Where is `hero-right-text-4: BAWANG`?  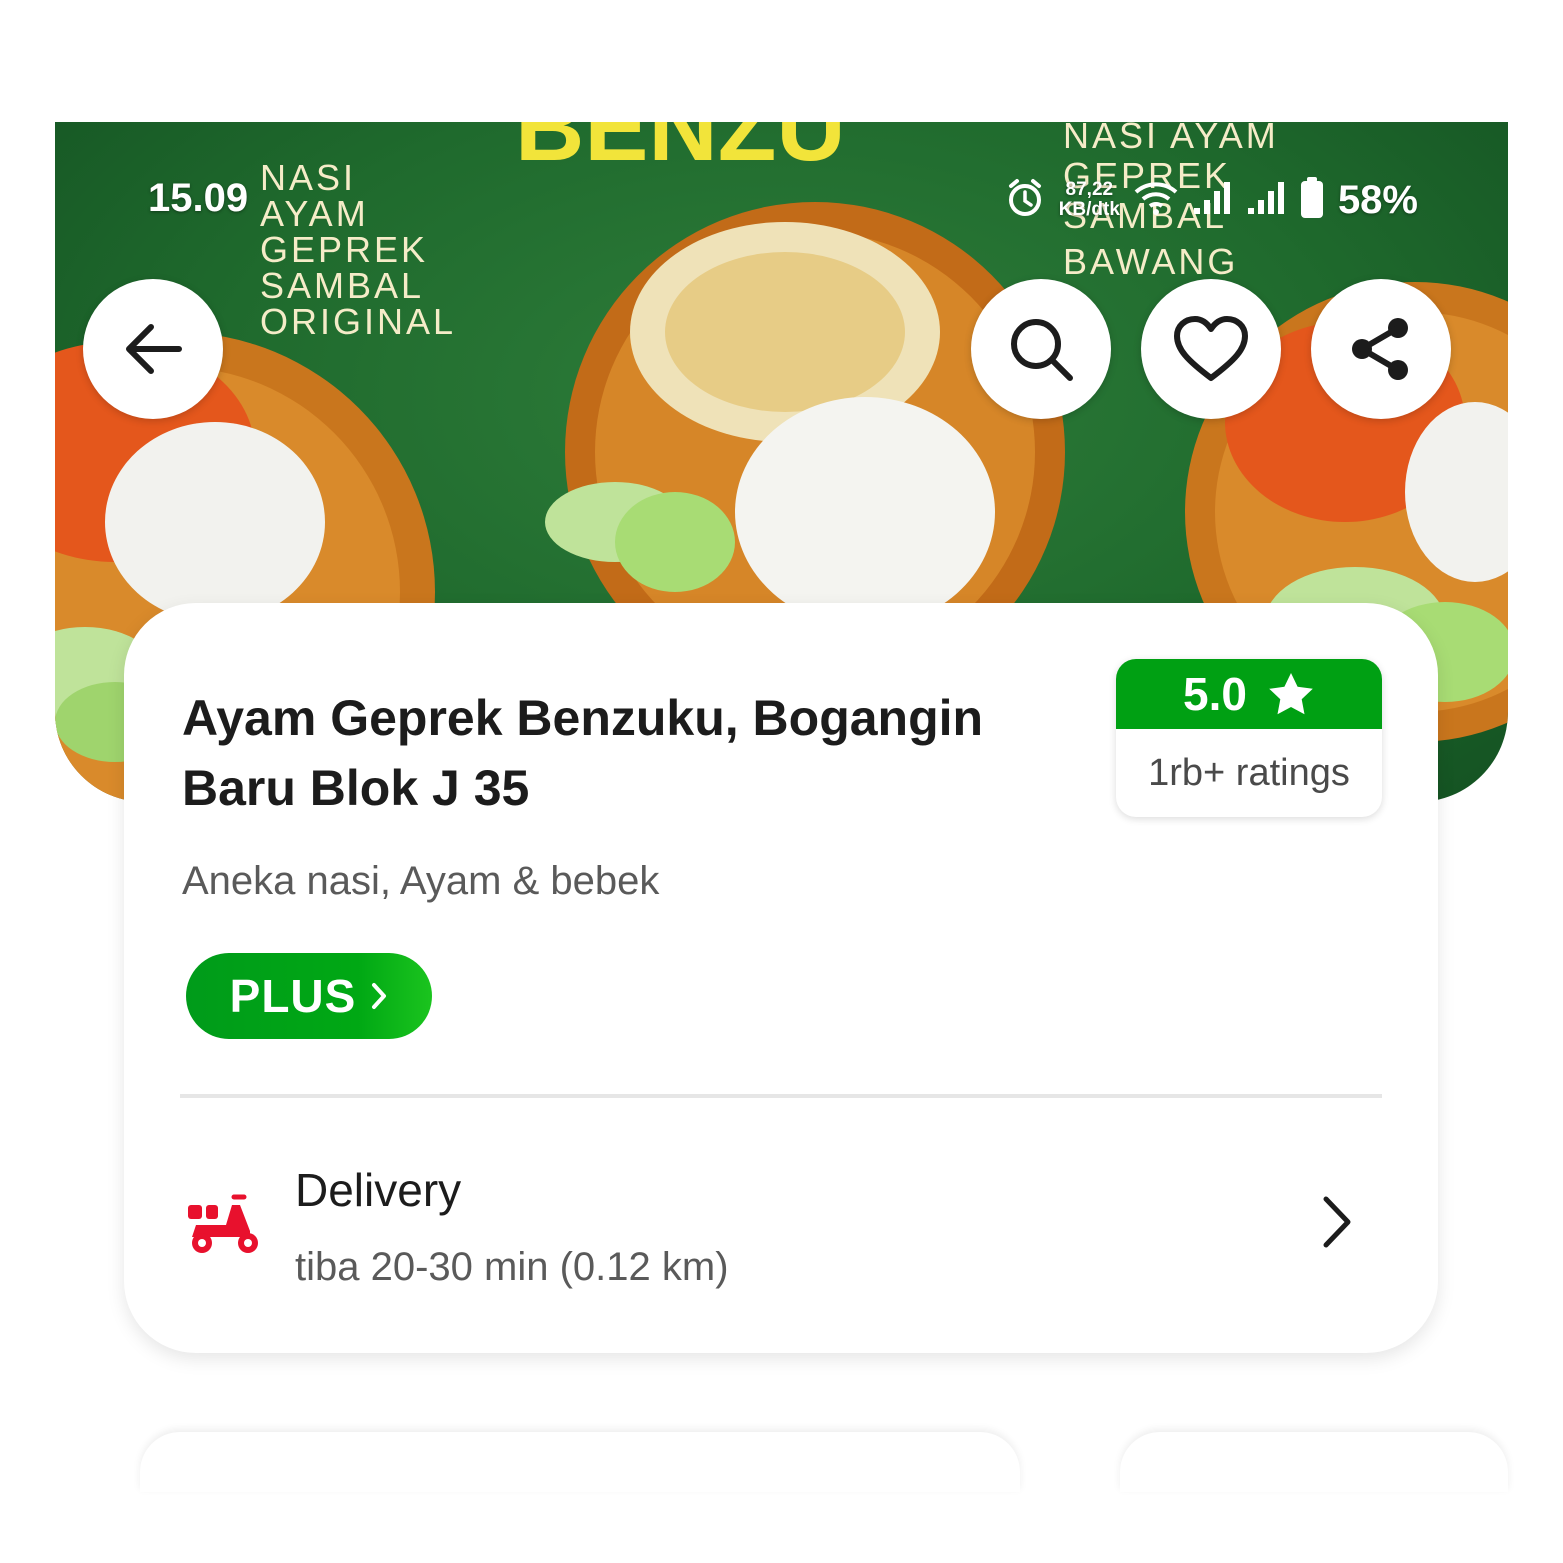
hero-right-text-4: BAWANG is located at coordinates (1150, 261).